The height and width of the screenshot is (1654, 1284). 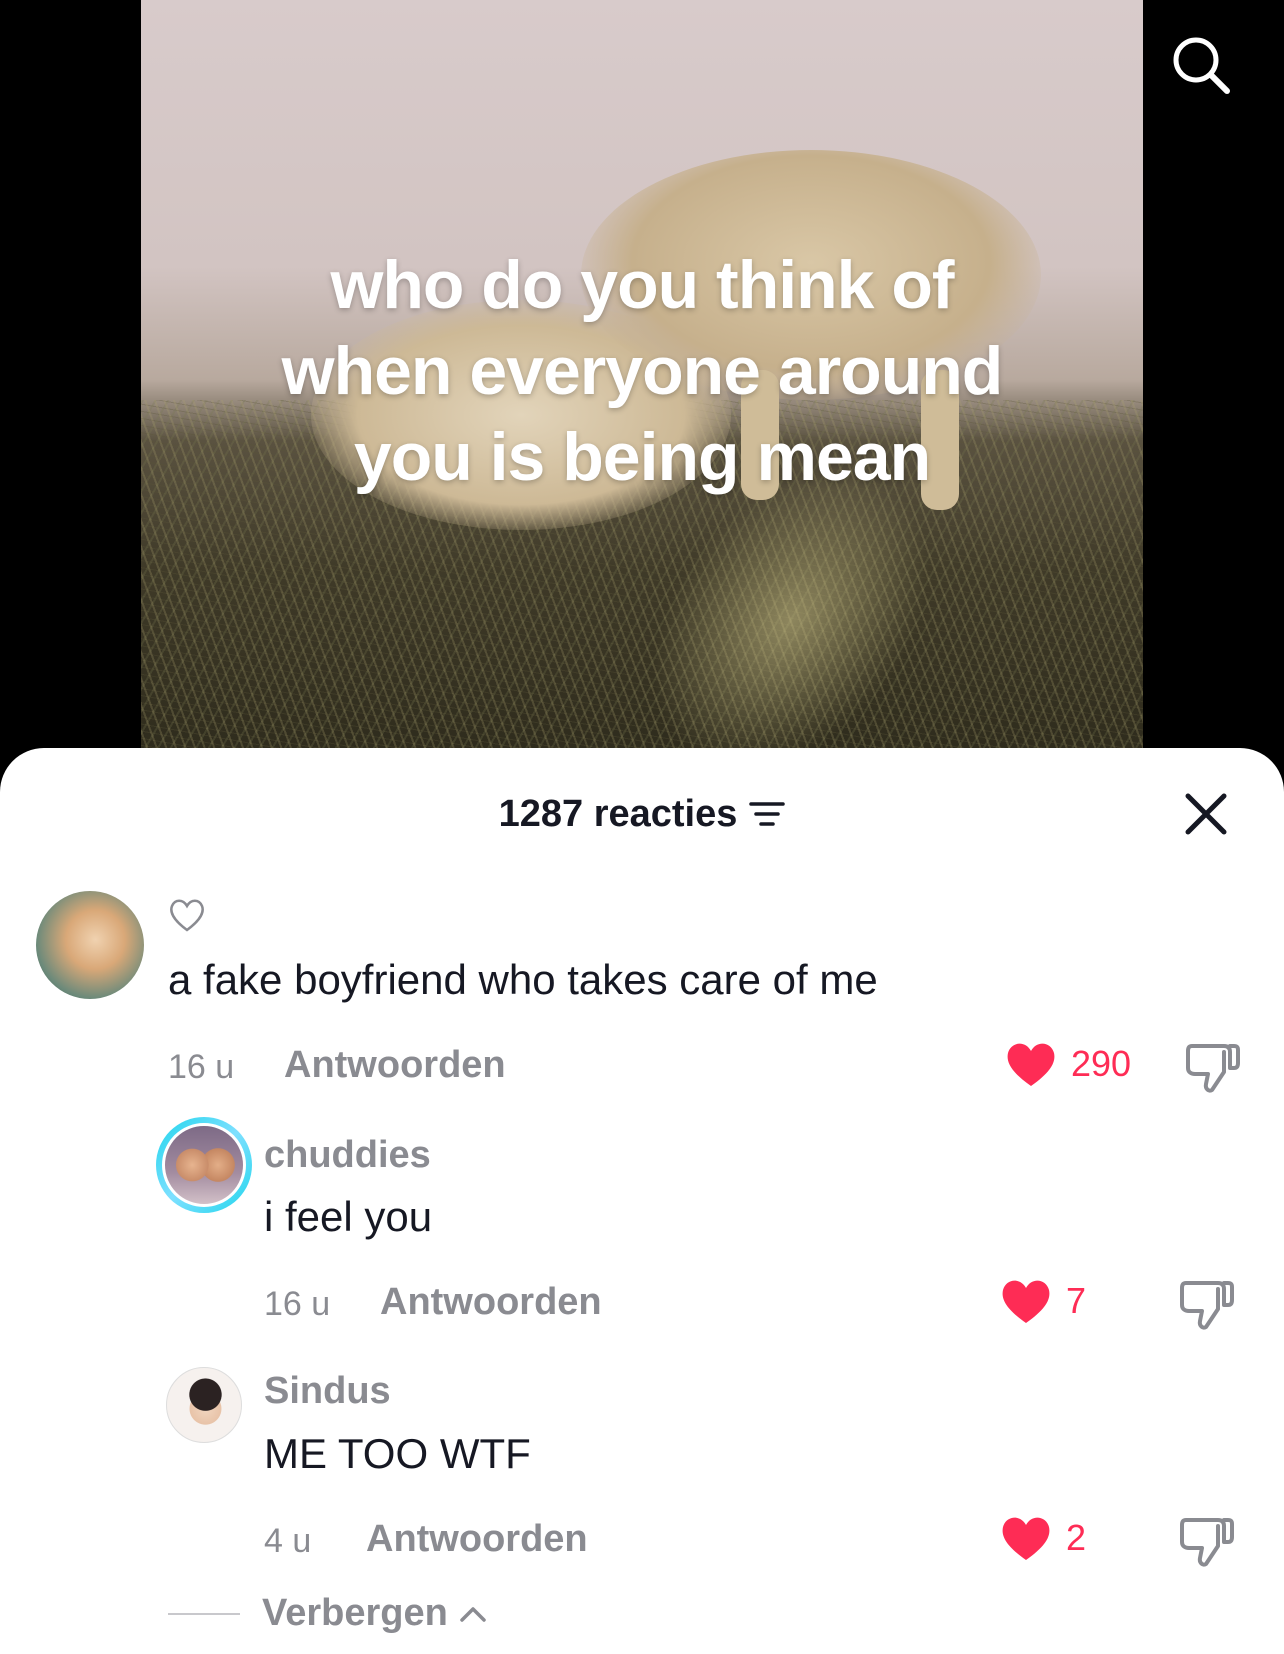 I want to click on like-count: 7, so click(x=1076, y=1300).